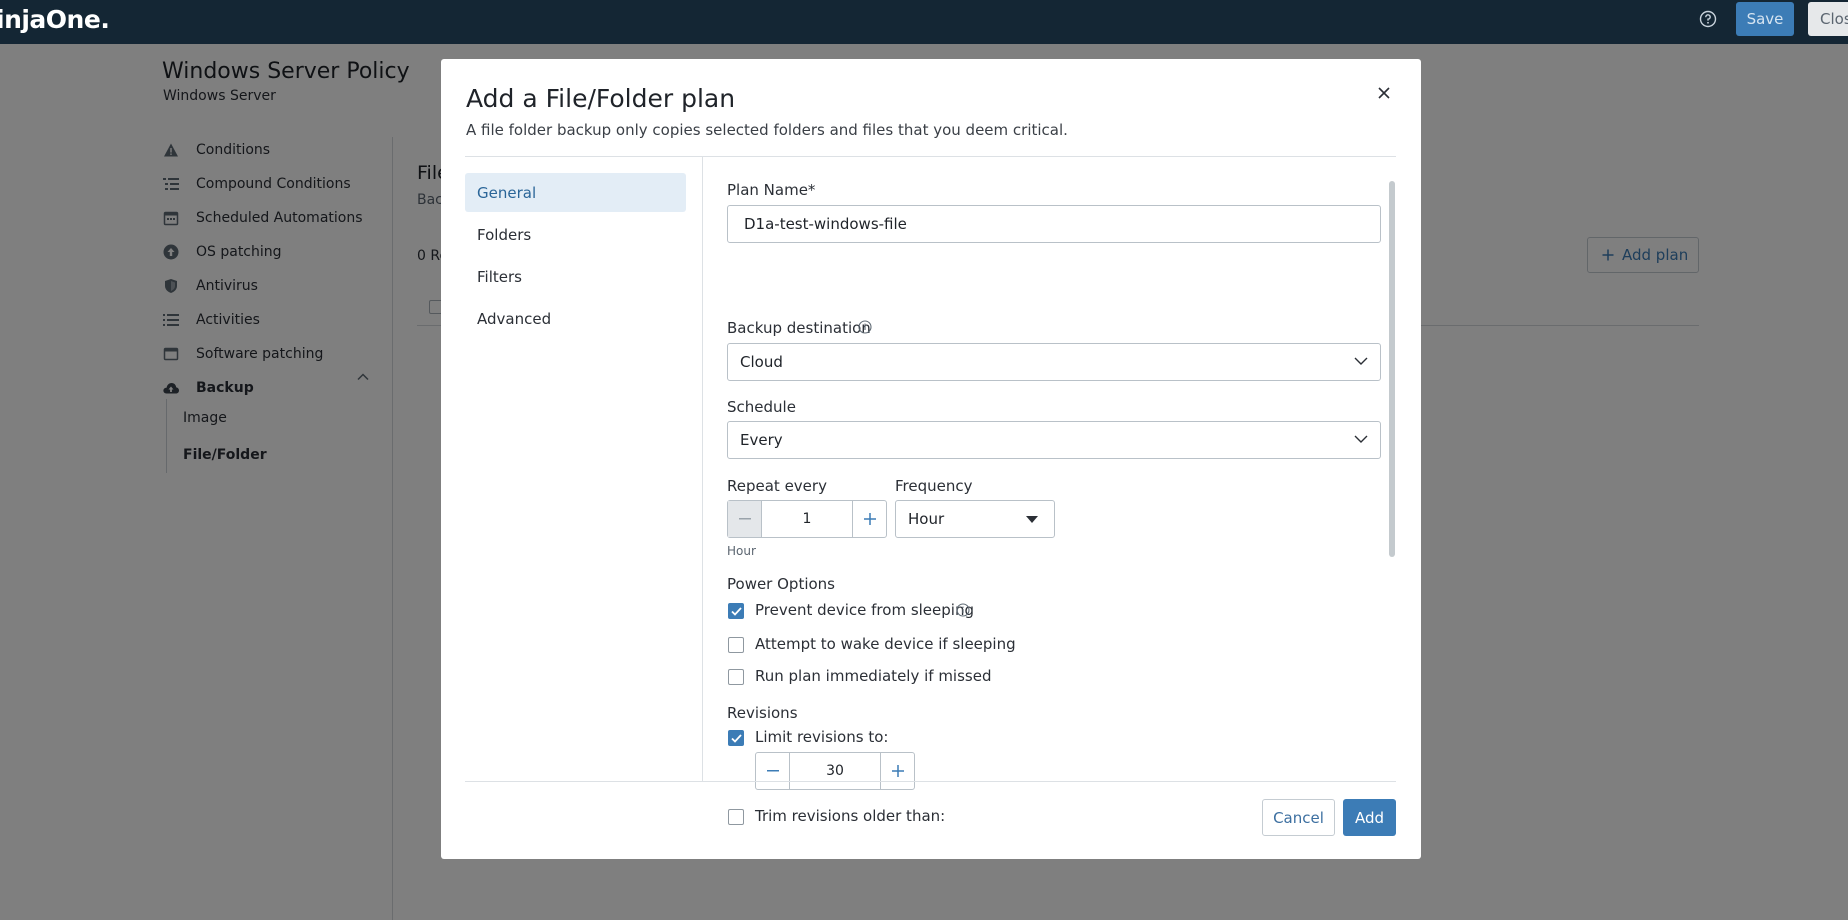  What do you see at coordinates (761, 407) in the screenshot?
I see `schedule-label: Schedule` at bounding box center [761, 407].